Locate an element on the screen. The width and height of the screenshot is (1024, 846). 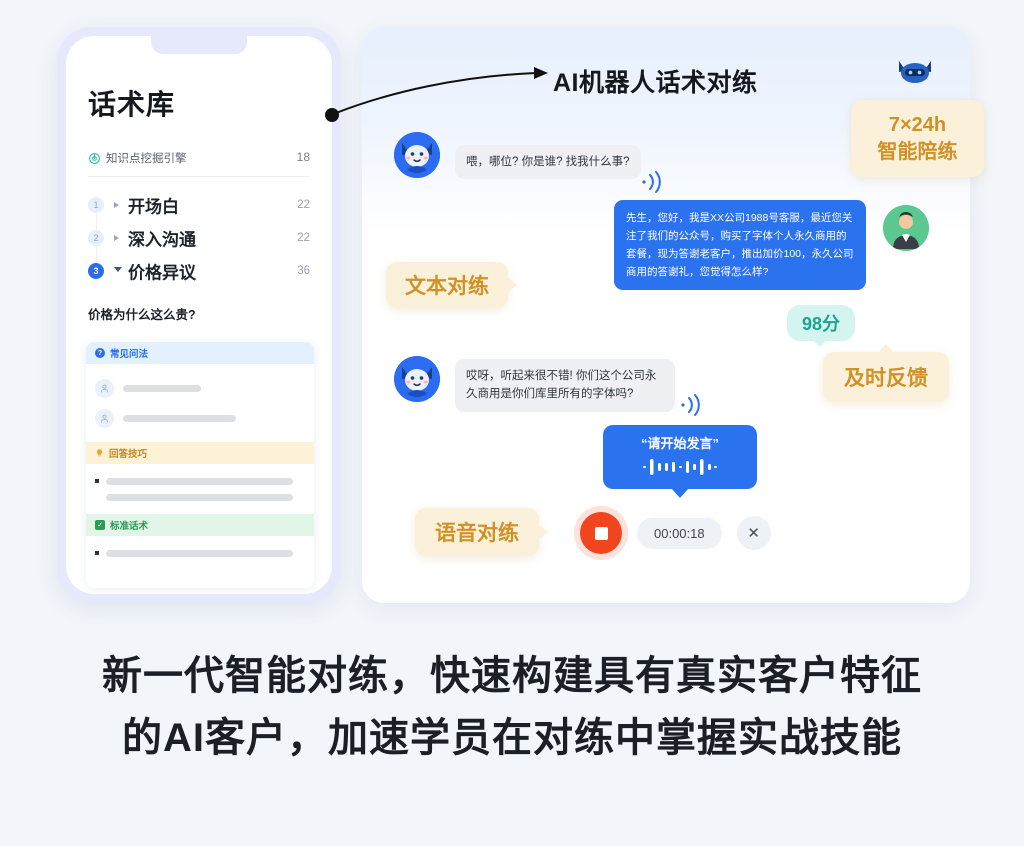
stop-square is located at coordinates (601, 533).